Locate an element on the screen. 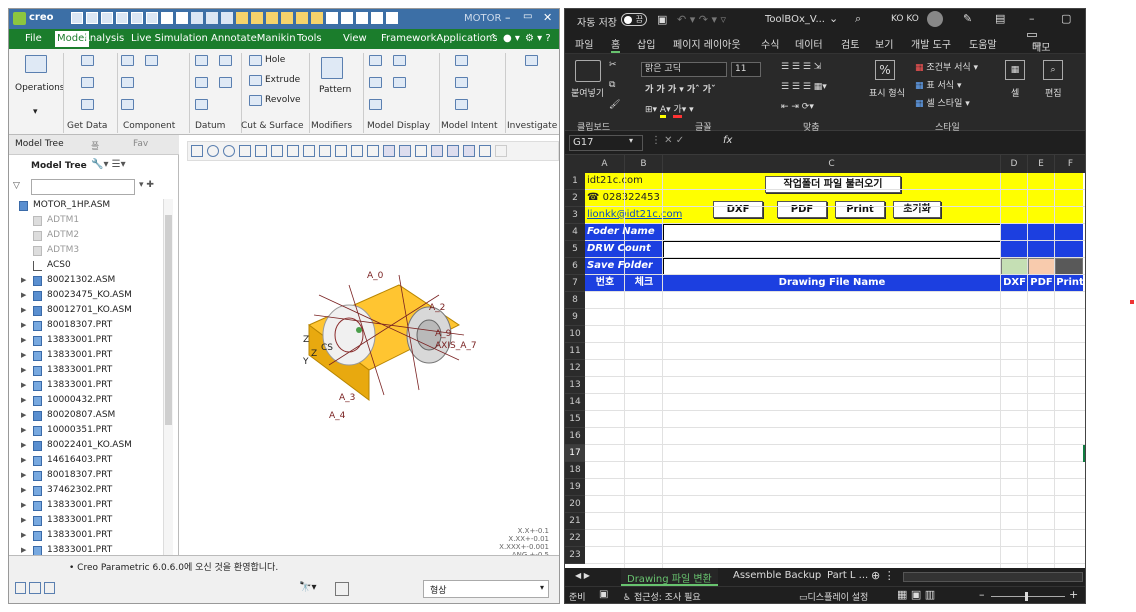  csys-display-icon is located at coordinates (437, 151).